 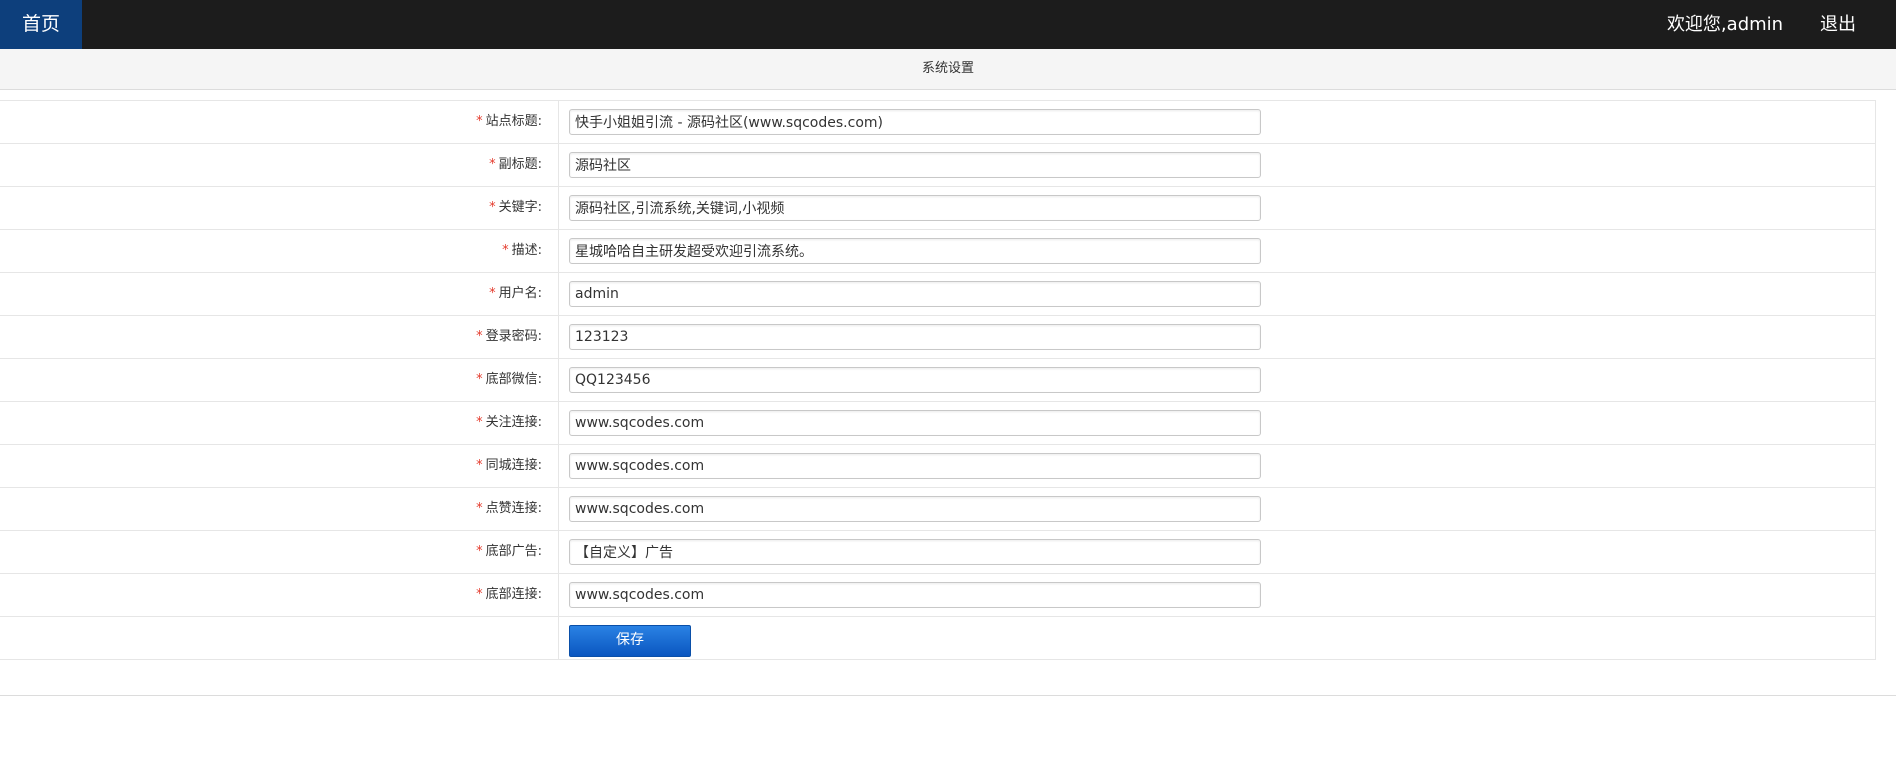 I want to click on field-label: * 描述:, so click(x=279, y=251).